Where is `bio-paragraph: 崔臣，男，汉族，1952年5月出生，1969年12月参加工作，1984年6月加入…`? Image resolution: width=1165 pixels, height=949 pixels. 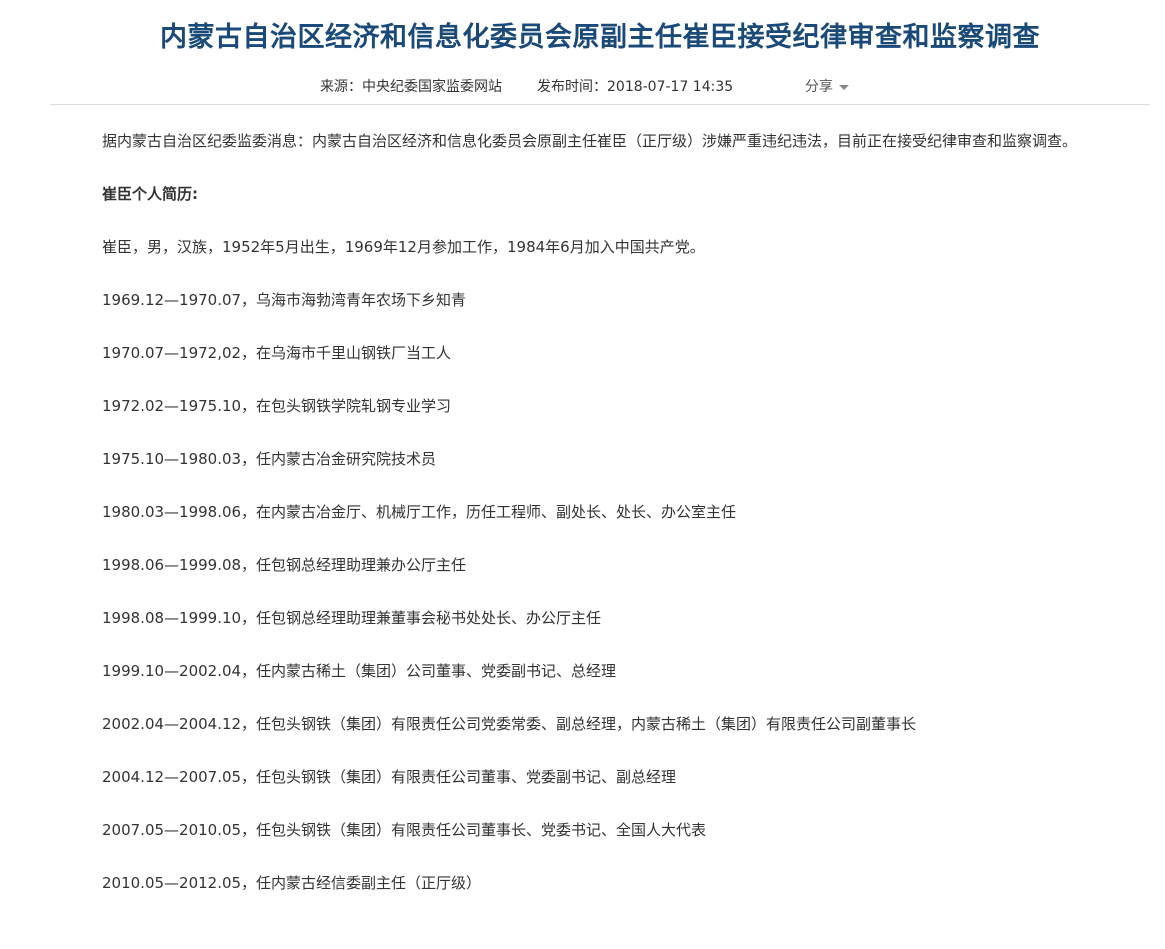 bio-paragraph: 崔臣，男，汉族，1952年5月出生，1969年12月参加工作，1984年6月加入… is located at coordinates (403, 247).